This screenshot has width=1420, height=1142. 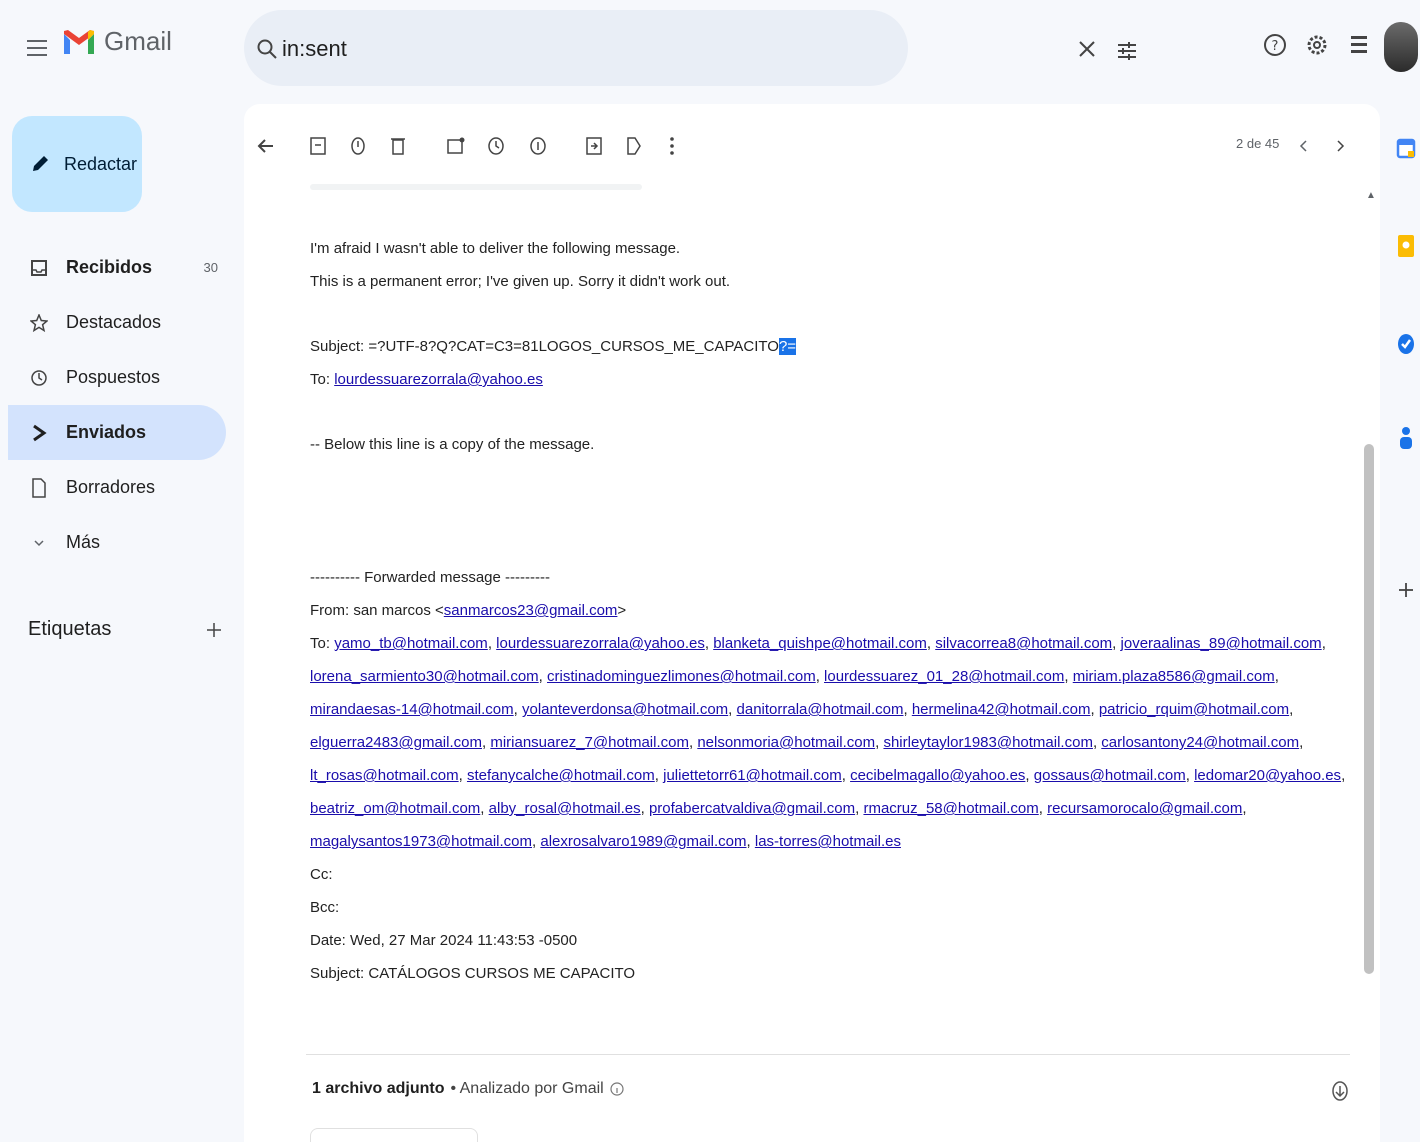 What do you see at coordinates (468, 1089) in the screenshot?
I see `attachment-summary: 1 archivo adjunto • Analizado por Gmail` at bounding box center [468, 1089].